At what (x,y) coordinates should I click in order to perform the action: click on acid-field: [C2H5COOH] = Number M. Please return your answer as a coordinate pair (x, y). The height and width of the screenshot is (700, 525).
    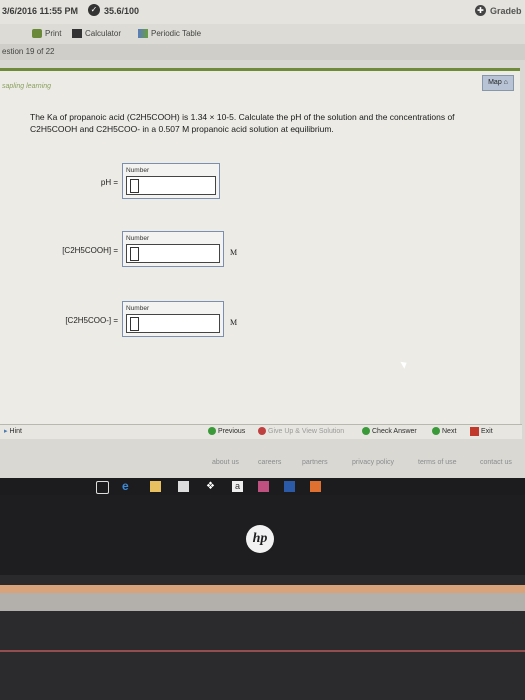
    Looking at the image, I should click on (146, 249).